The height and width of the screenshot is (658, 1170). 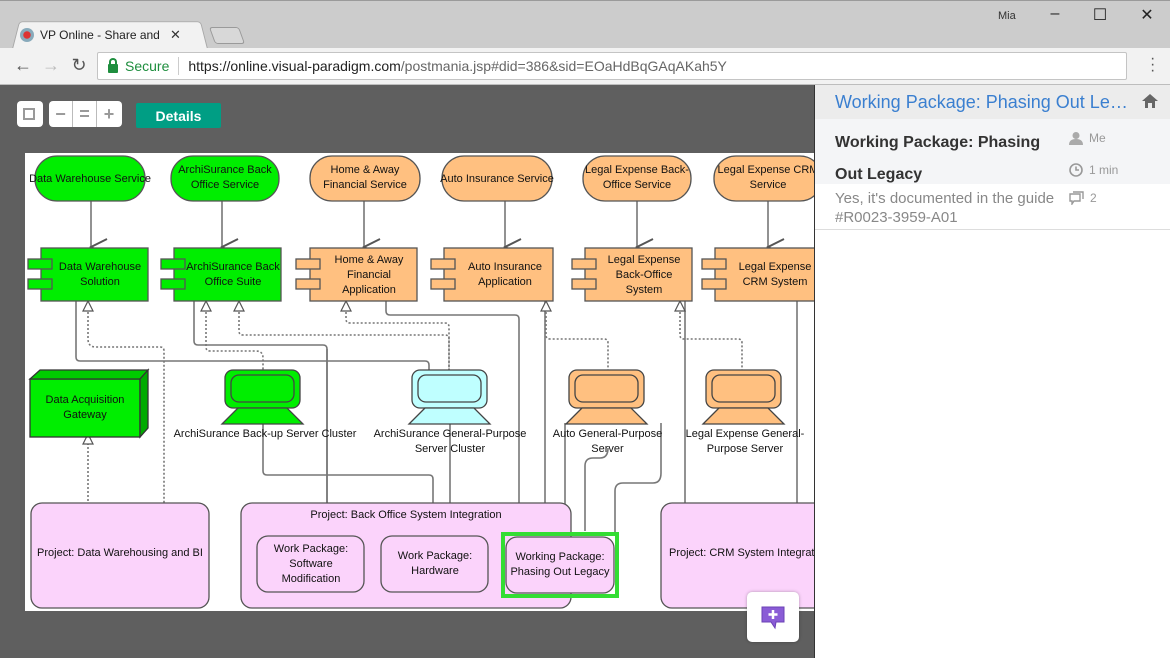 What do you see at coordinates (637, 178) in the screenshot?
I see `service-legal-expense-back-office: Legal Expense Back-Office Service` at bounding box center [637, 178].